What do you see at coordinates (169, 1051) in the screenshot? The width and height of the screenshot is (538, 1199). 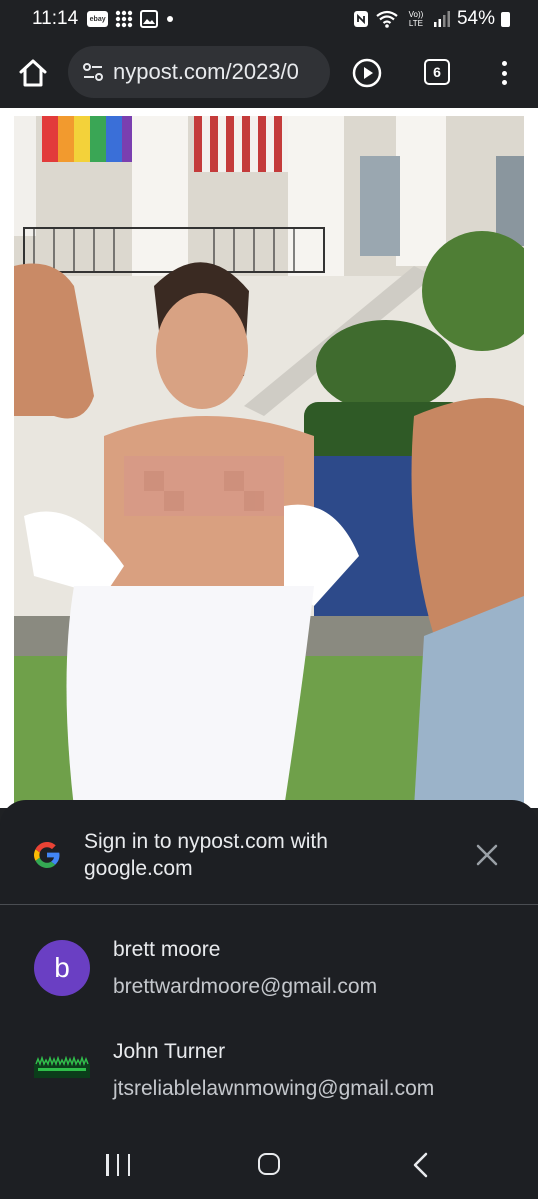 I see `account-name: John Turner` at bounding box center [169, 1051].